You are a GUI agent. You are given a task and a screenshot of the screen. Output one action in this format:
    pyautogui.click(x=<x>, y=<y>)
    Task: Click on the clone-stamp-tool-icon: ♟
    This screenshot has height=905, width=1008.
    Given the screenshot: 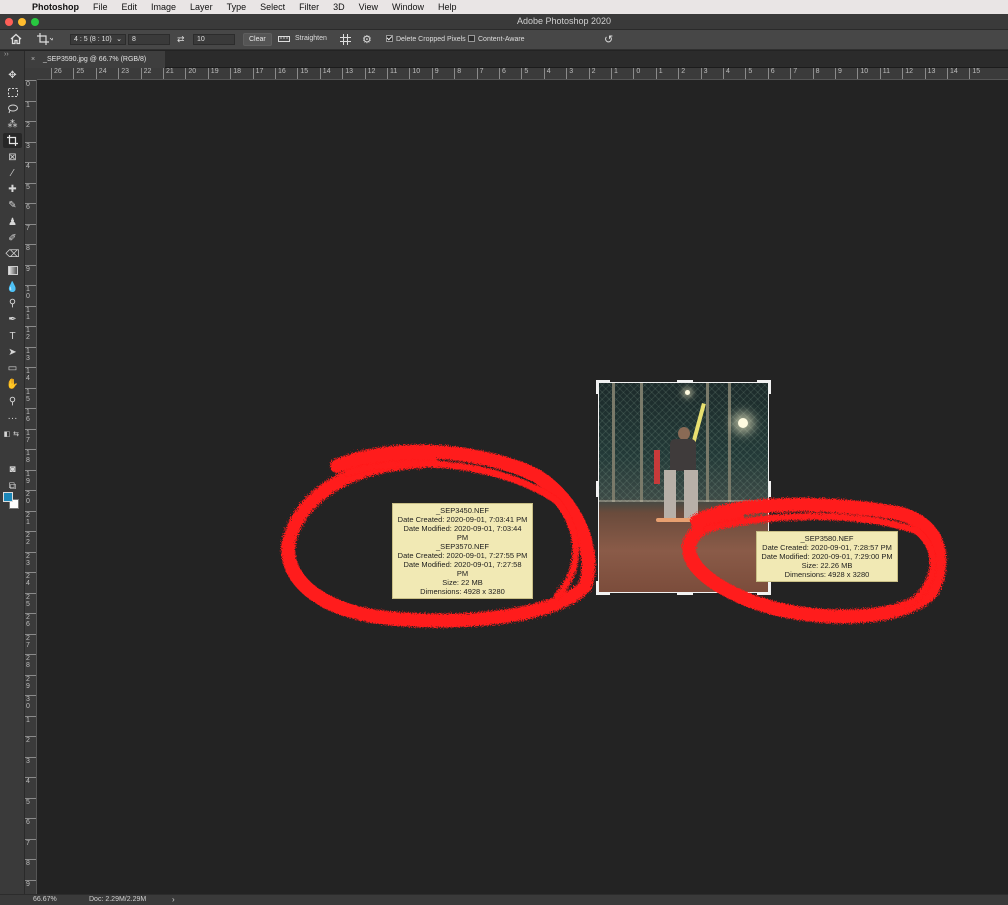 What is the action you would take?
    pyautogui.click(x=12, y=222)
    